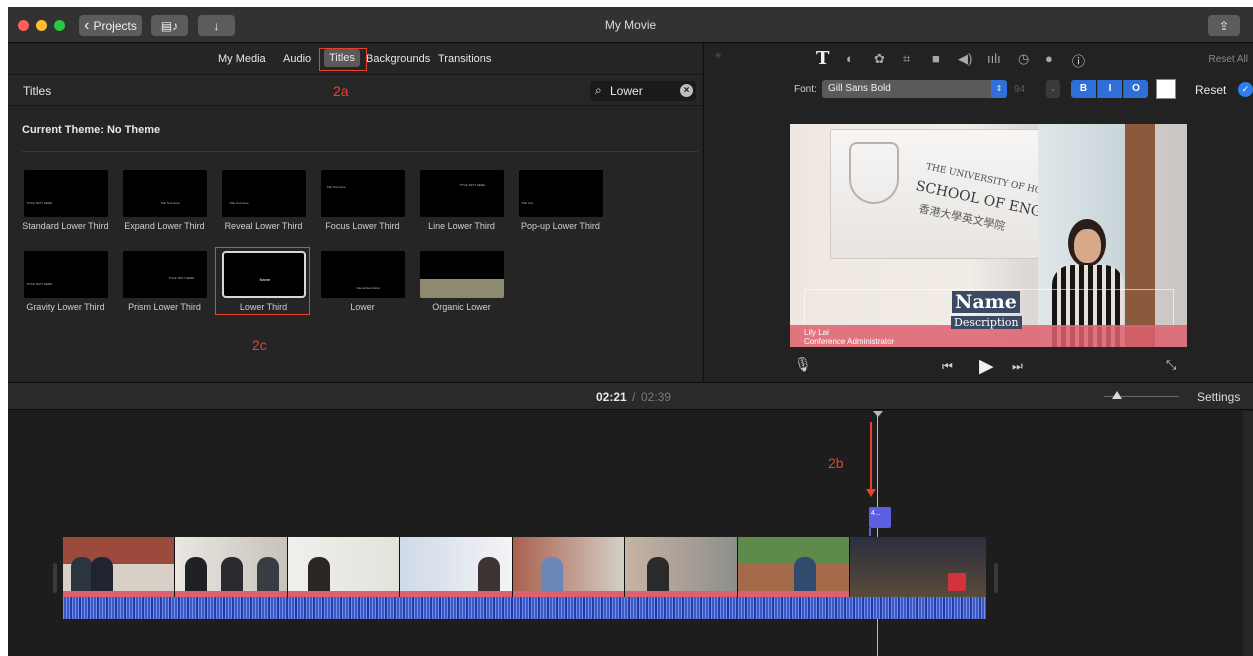  Describe the element at coordinates (1117, 395) in the screenshot. I see `zoom-slider-knob` at that location.